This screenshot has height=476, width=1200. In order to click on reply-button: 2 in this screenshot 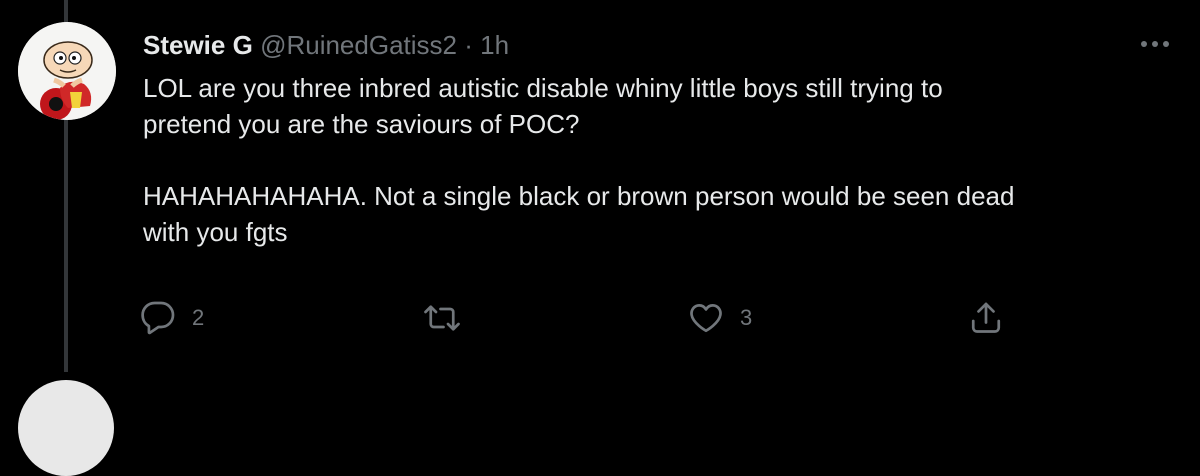, I will do `click(172, 318)`.